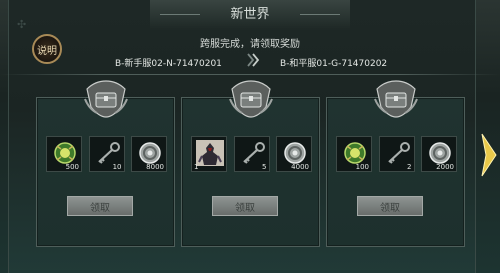 This screenshot has width=500, height=273. What do you see at coordinates (488, 155) in the screenshot?
I see `next-page-arrow-icon` at bounding box center [488, 155].